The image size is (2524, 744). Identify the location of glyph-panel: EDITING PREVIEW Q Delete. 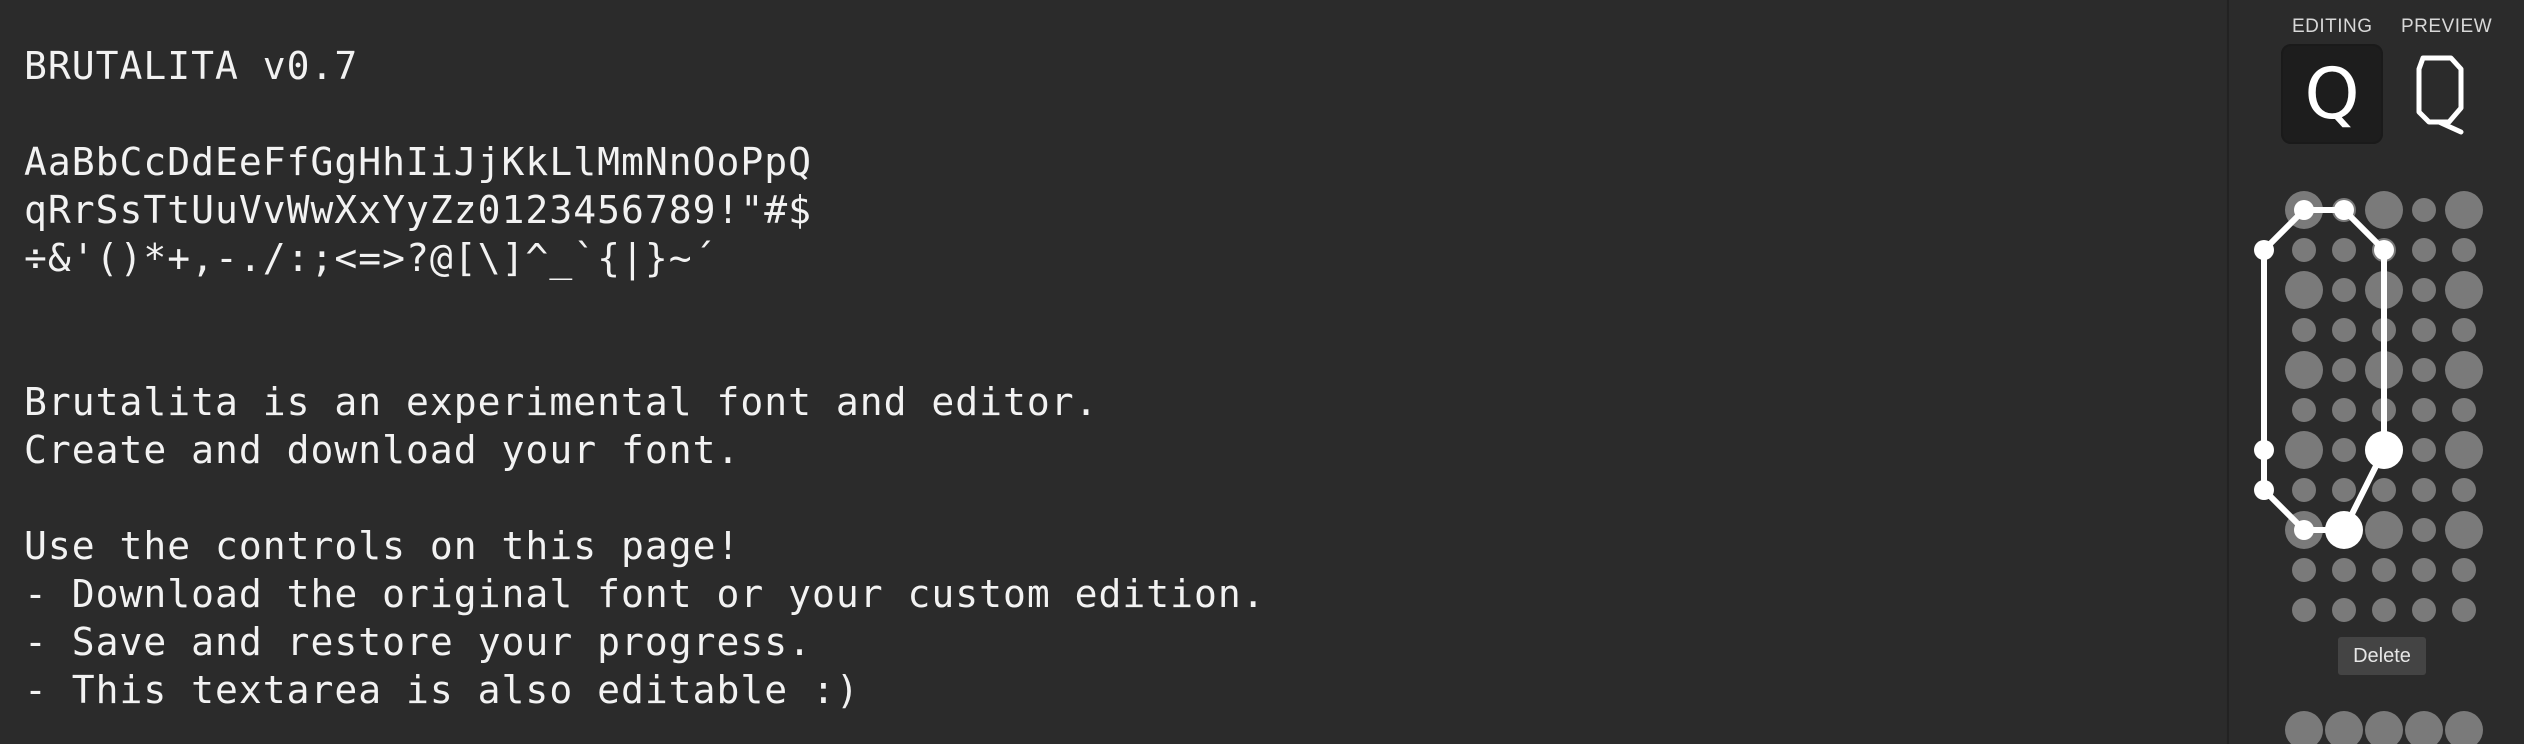
(2375, 372).